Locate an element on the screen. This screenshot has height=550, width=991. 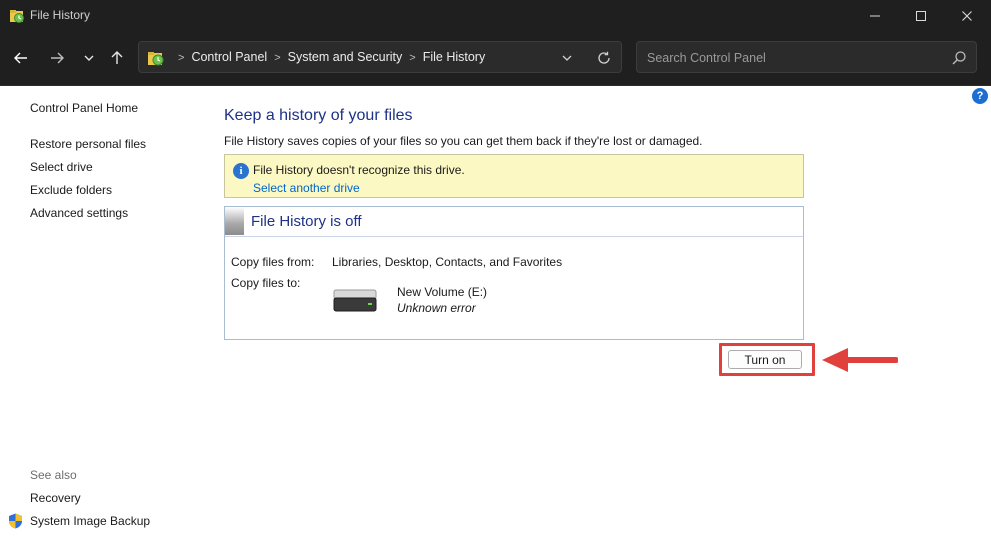
system-image-backup-link: System Image Backup is located at coordinates (90, 521).